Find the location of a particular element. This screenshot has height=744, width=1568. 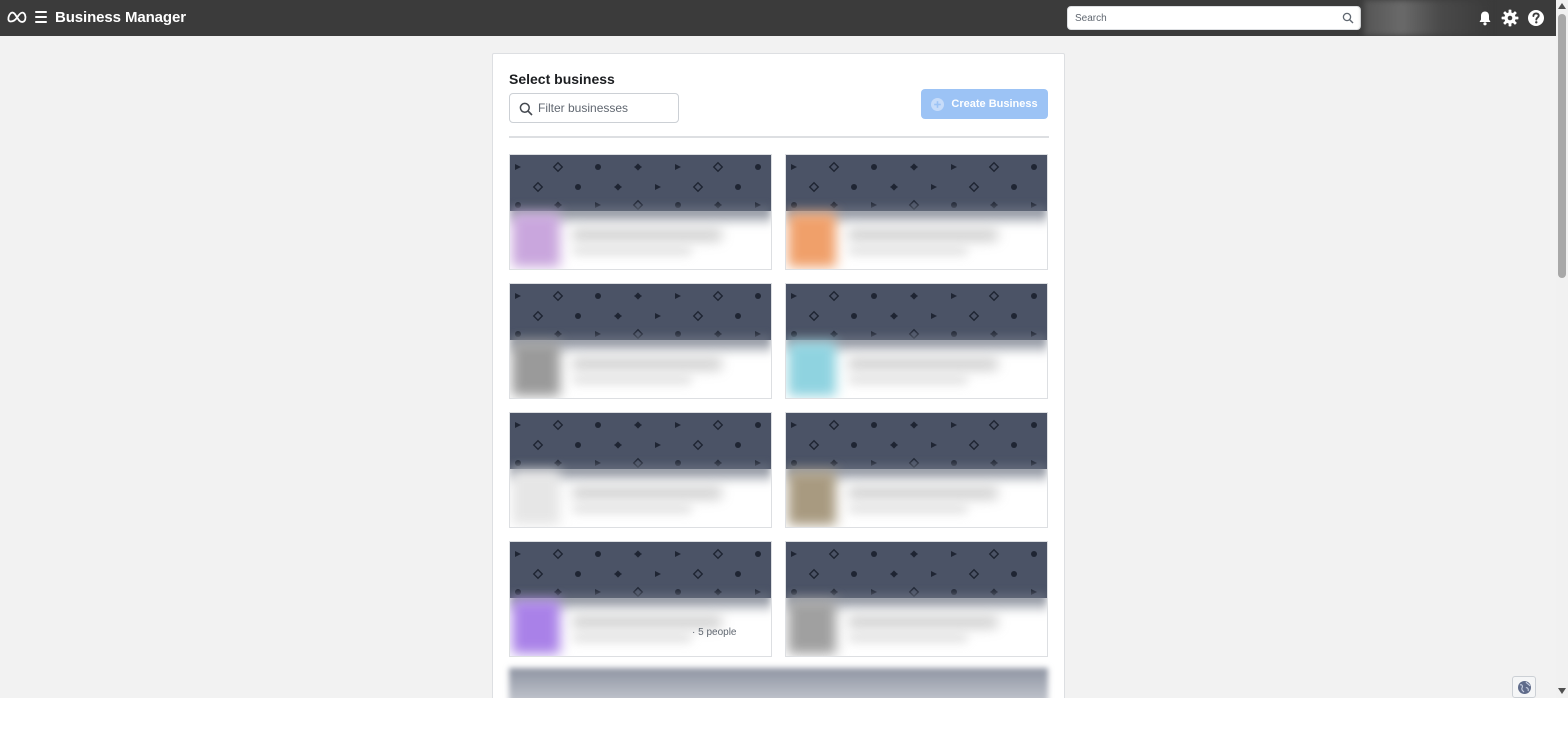

globe-icon is located at coordinates (1524, 687).